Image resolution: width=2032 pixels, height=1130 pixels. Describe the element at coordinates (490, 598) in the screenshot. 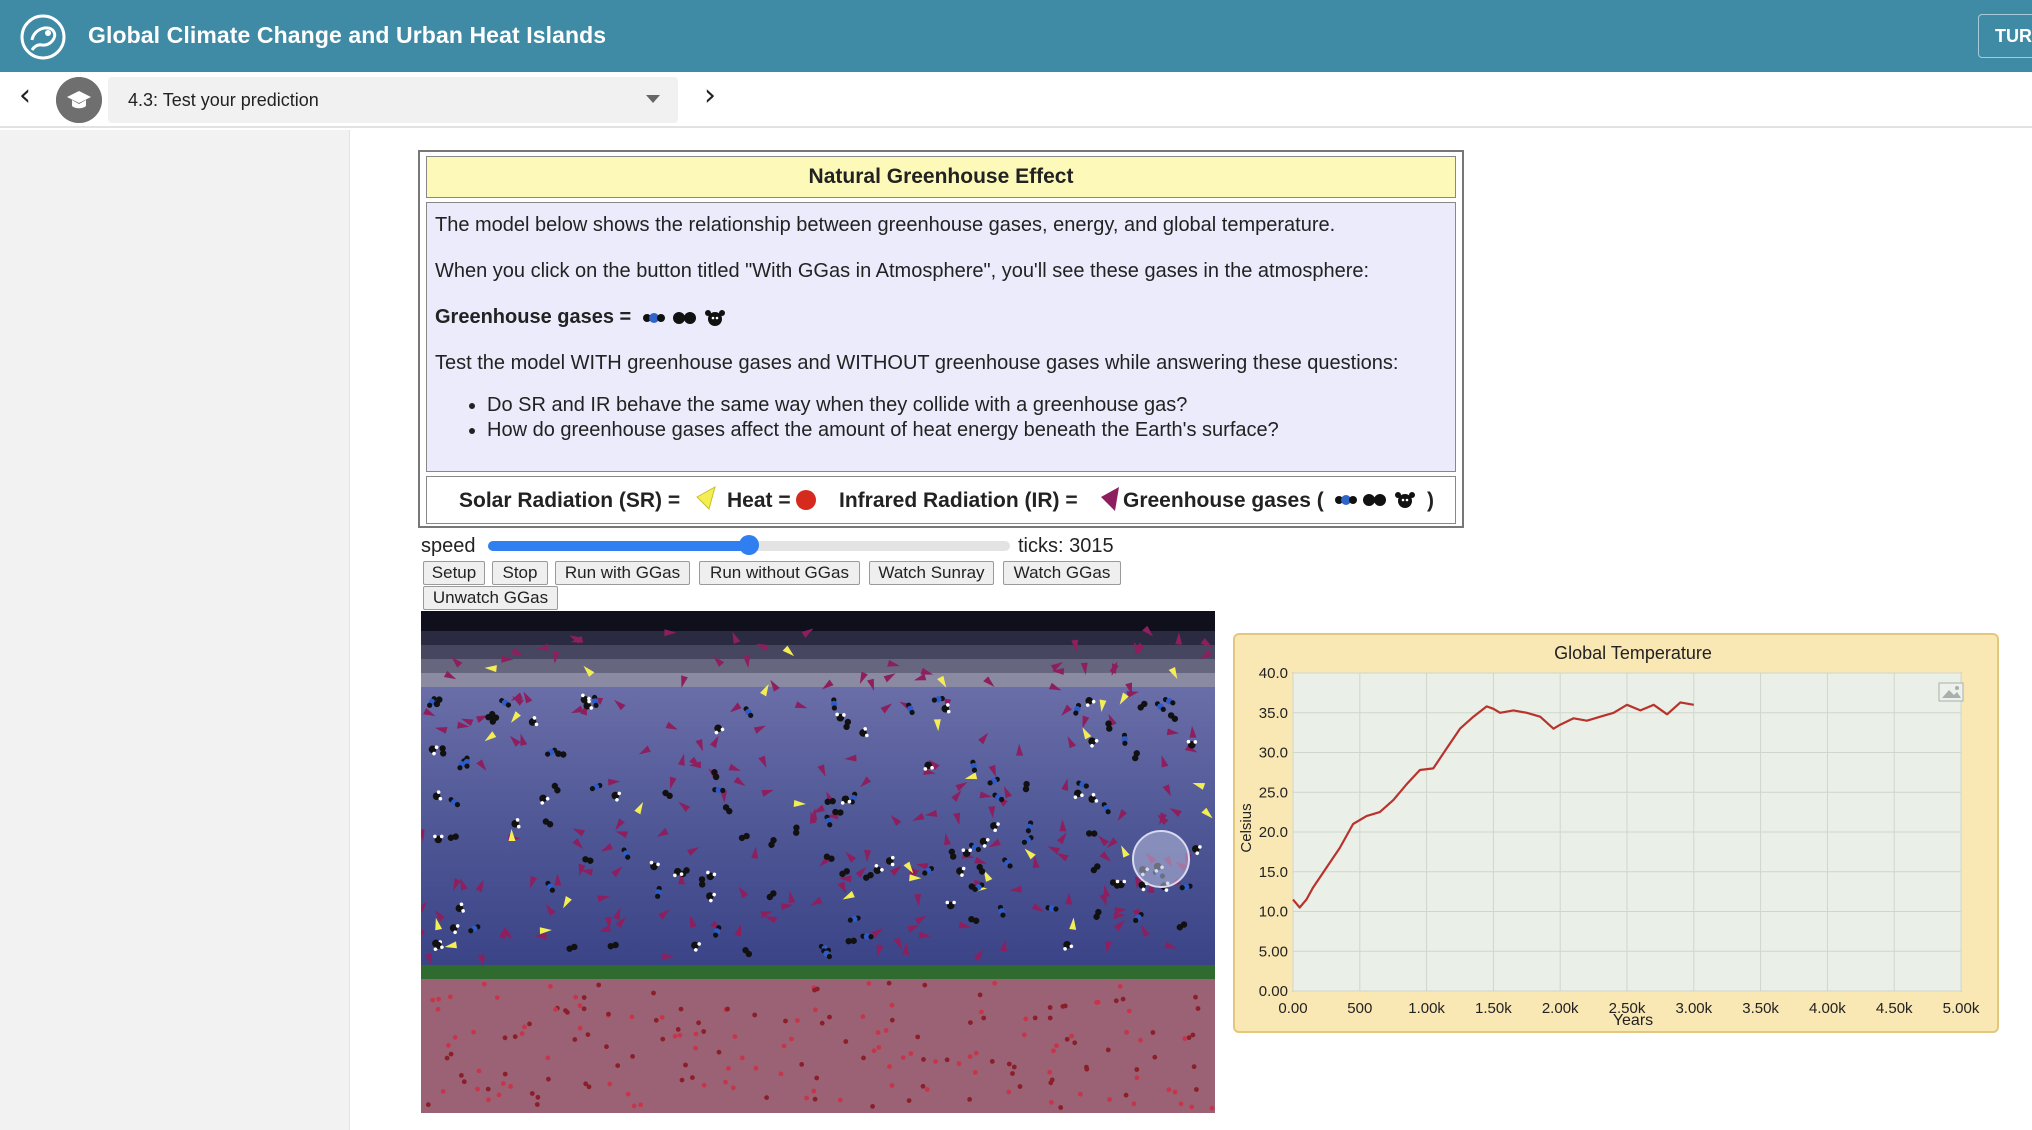

I see `unwatch-ggas-button: Unwatch GGas` at that location.